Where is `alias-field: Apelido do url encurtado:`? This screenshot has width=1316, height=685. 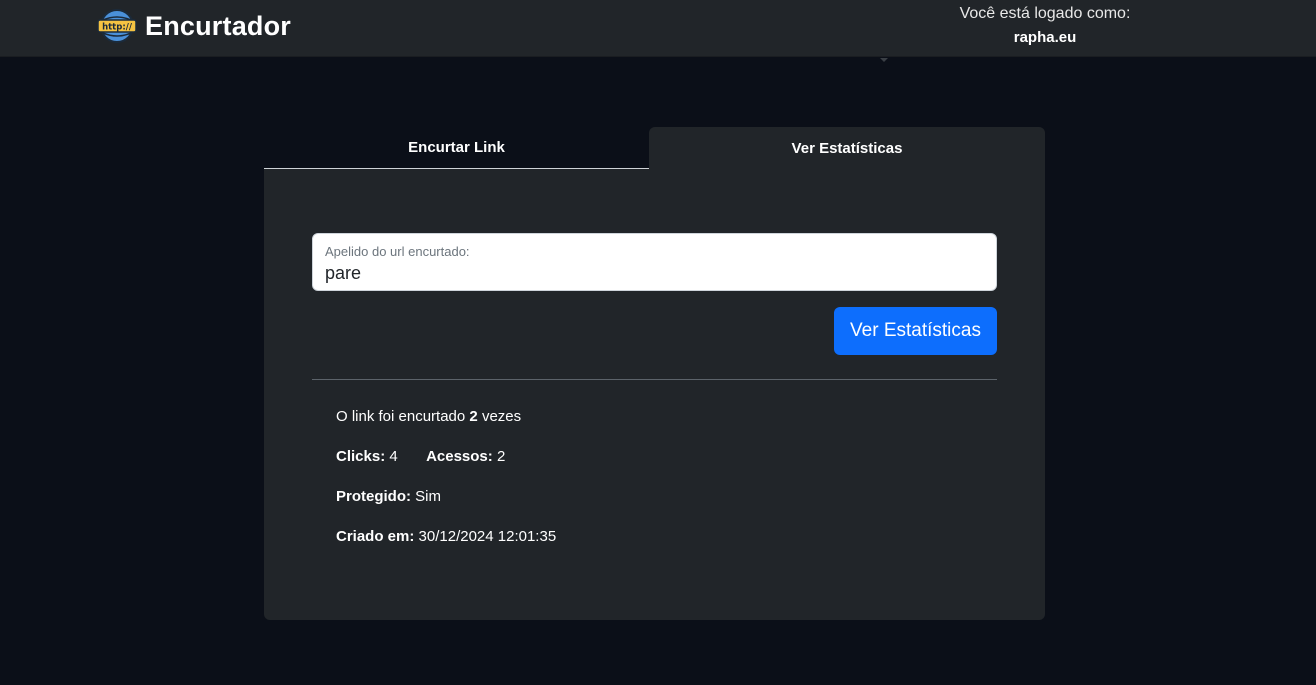 alias-field: Apelido do url encurtado: is located at coordinates (654, 262).